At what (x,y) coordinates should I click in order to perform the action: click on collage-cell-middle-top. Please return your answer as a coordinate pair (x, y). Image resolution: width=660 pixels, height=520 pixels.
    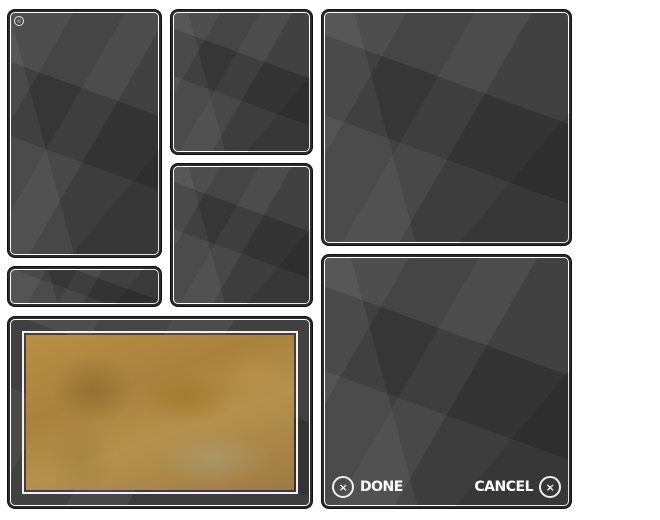
    Looking at the image, I should click on (241, 82).